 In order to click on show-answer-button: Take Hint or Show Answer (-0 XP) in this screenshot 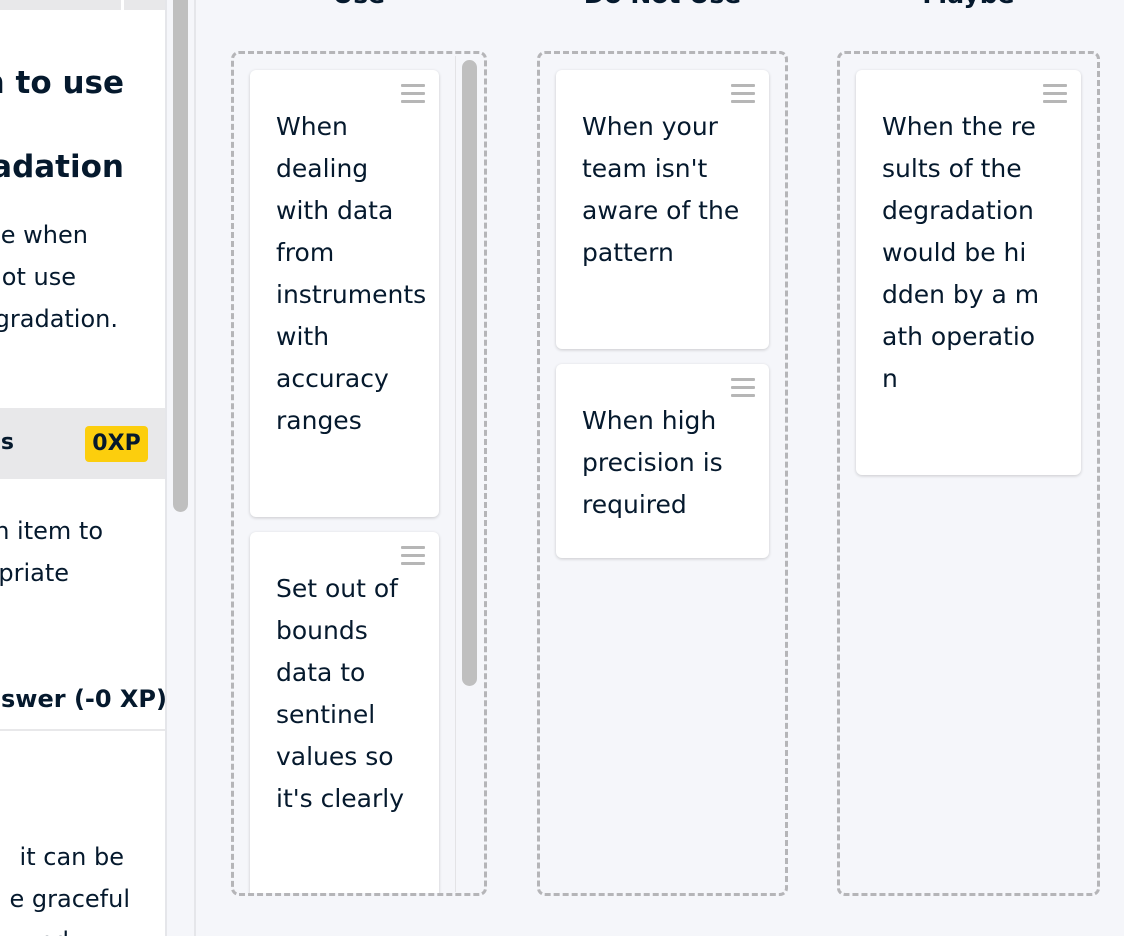, I will do `click(82, 699)`.